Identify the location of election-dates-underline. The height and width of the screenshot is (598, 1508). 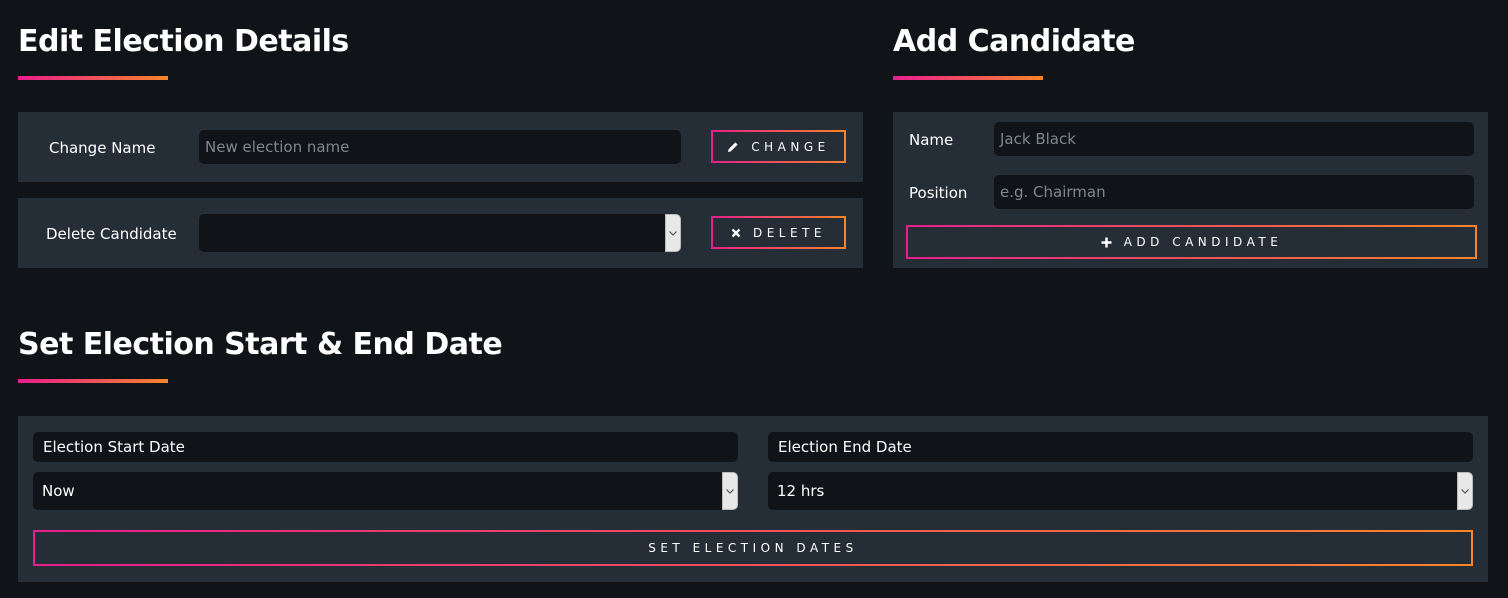
(93, 381).